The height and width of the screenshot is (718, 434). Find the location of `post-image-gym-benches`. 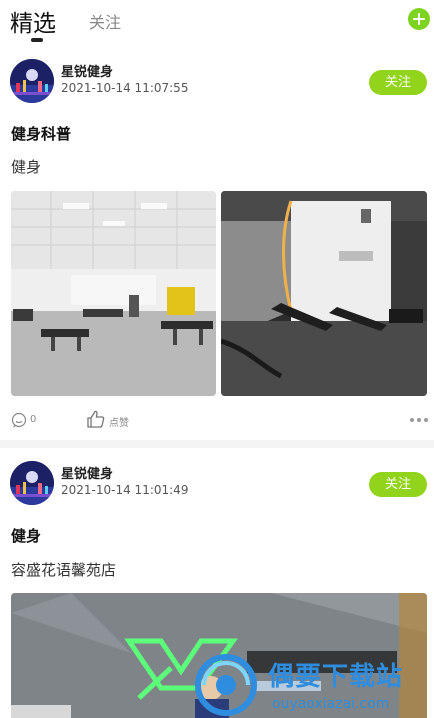

post-image-gym-benches is located at coordinates (324, 293).